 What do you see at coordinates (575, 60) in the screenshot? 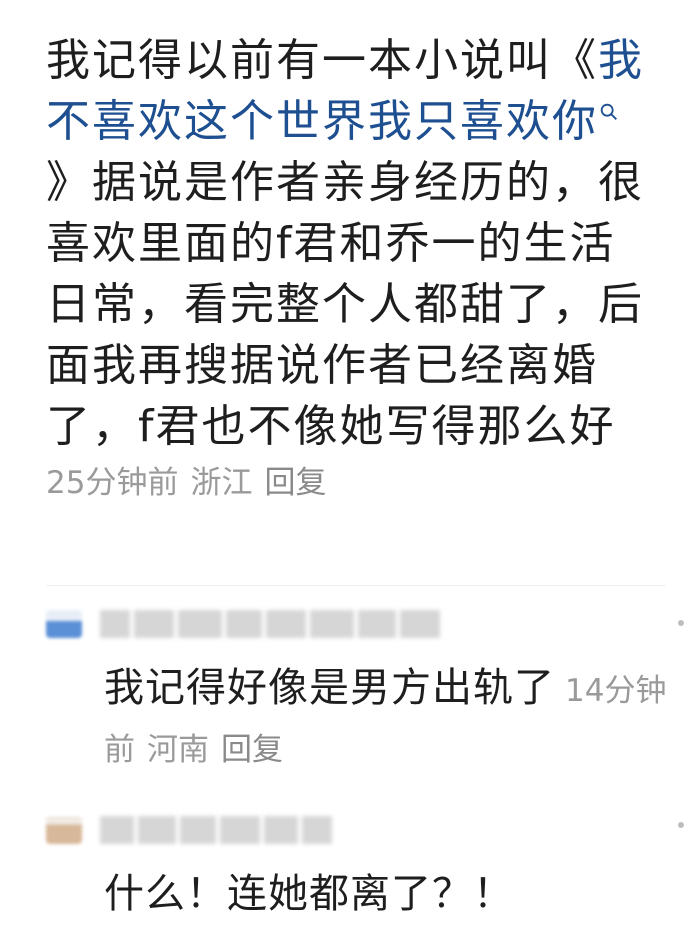
I see `book-title-open: 《` at bounding box center [575, 60].